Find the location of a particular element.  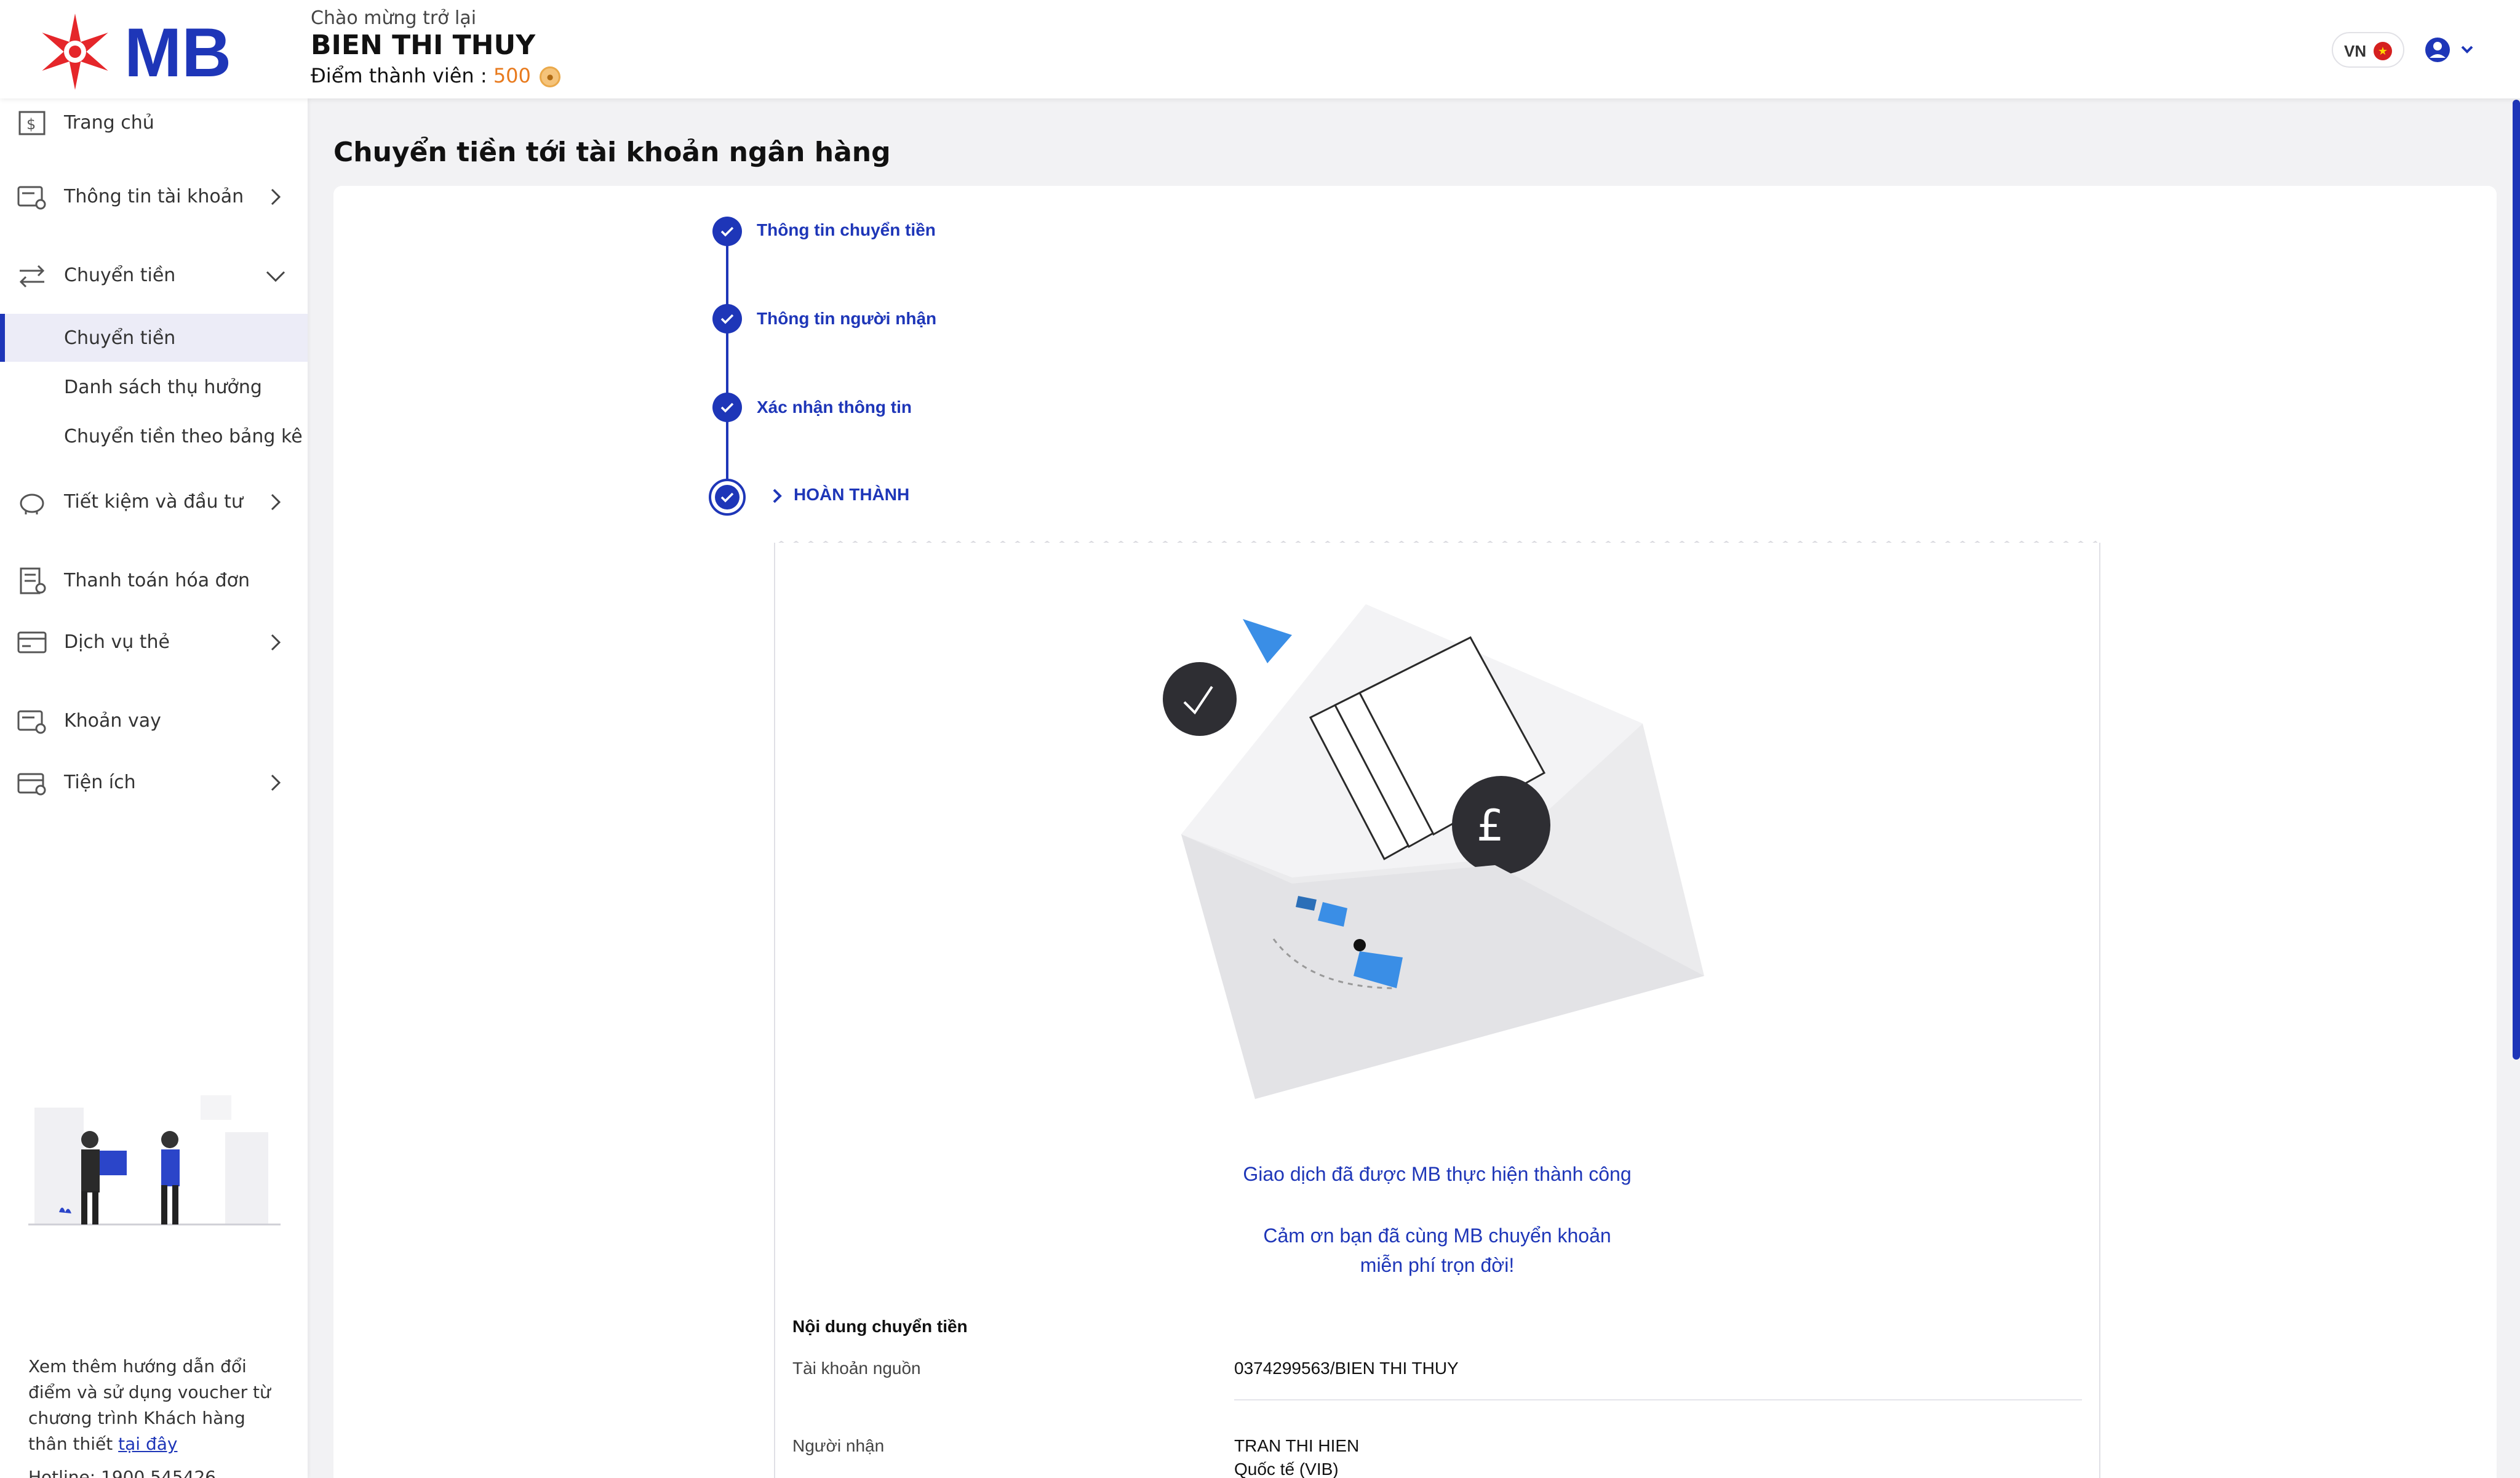

hotline-text: Hotline: 1900 545426 is located at coordinates (122, 1472).